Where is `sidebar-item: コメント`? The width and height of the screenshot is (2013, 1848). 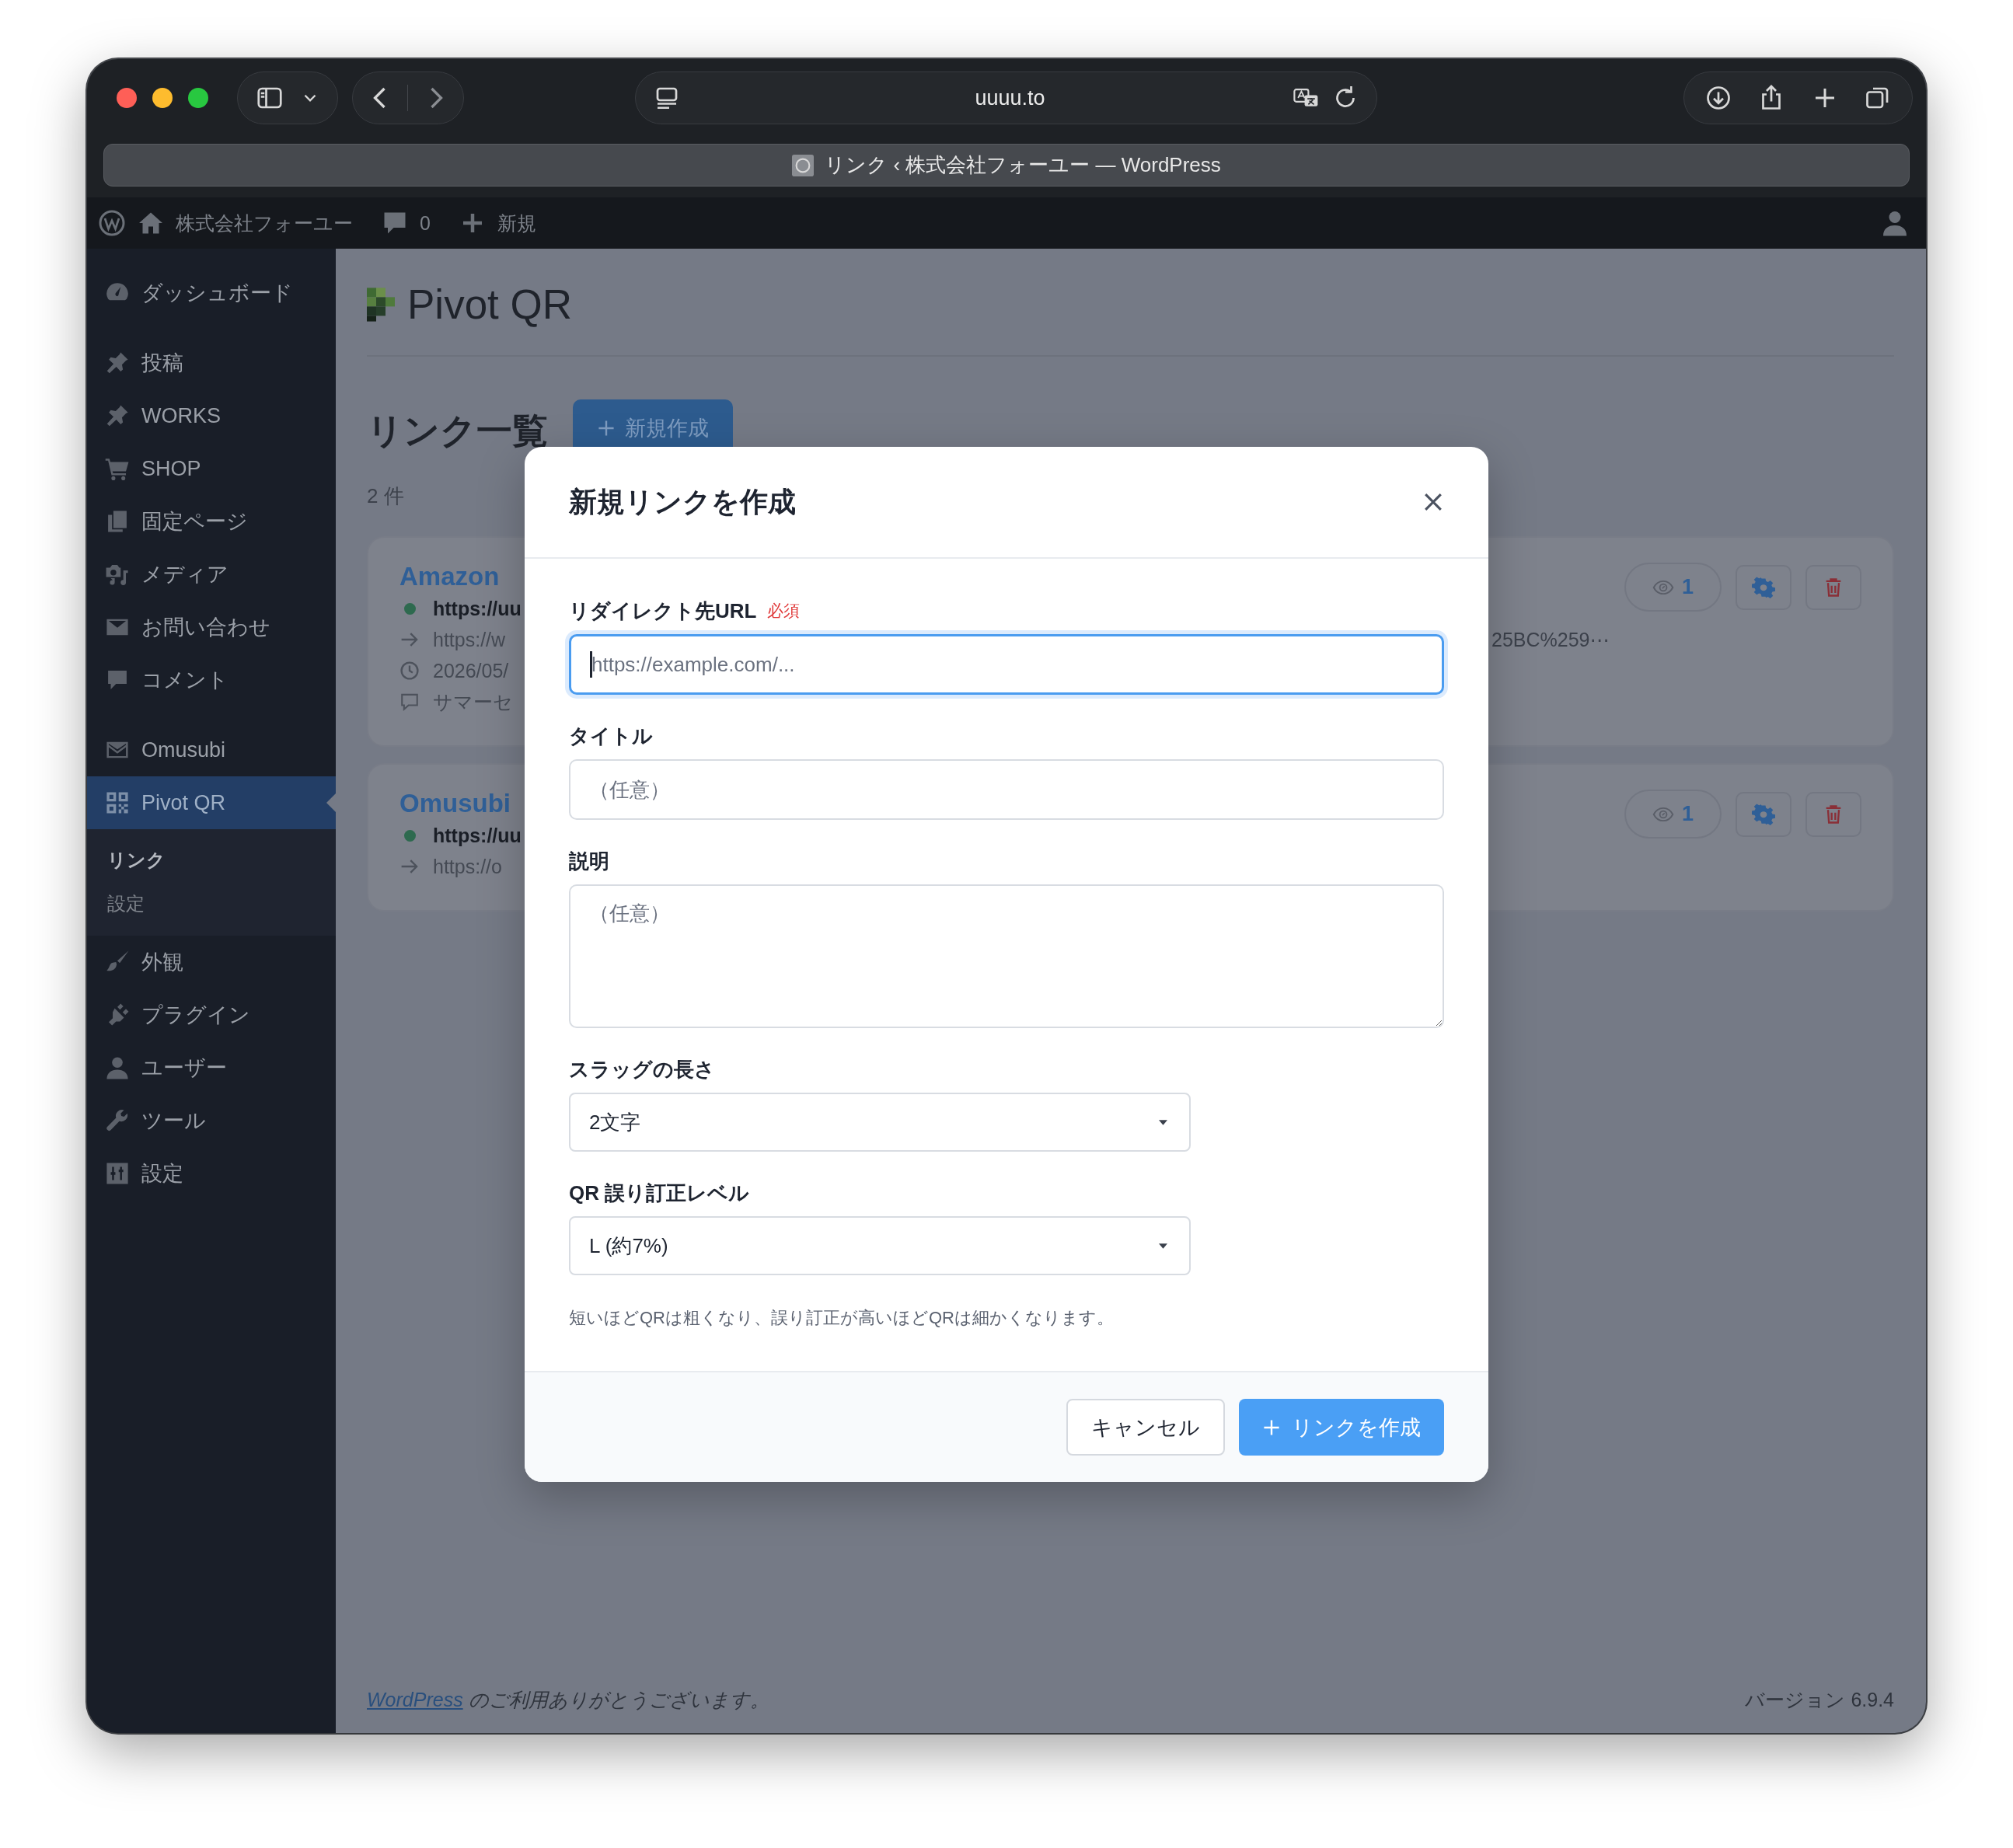 sidebar-item: コメント is located at coordinates (211, 680).